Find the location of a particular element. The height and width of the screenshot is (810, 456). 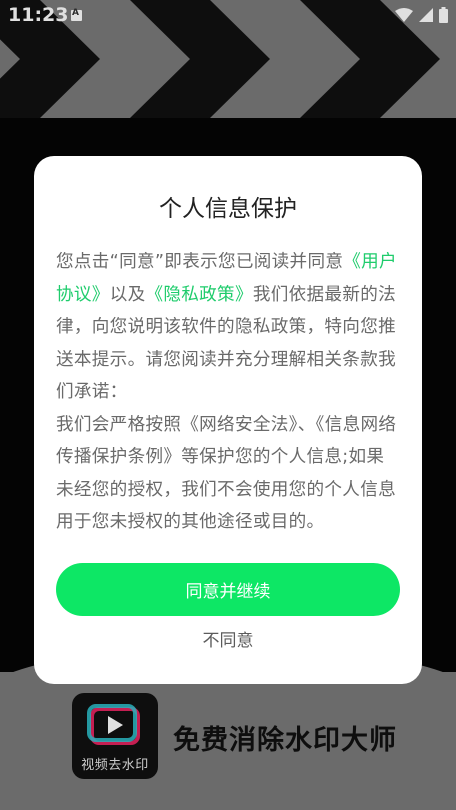

agree-continue-button: 同意并继续 is located at coordinates (228, 589).